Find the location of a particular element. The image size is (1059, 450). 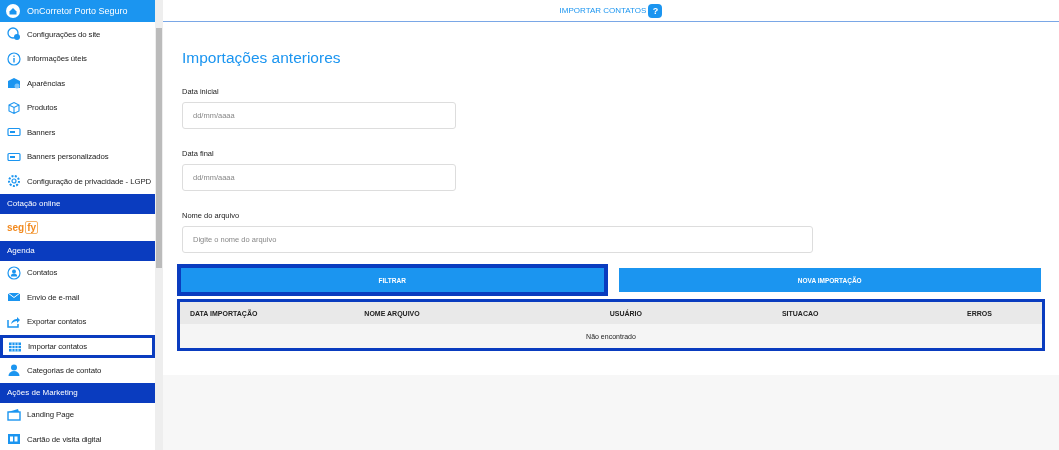

person-icon is located at coordinates (14, 370).